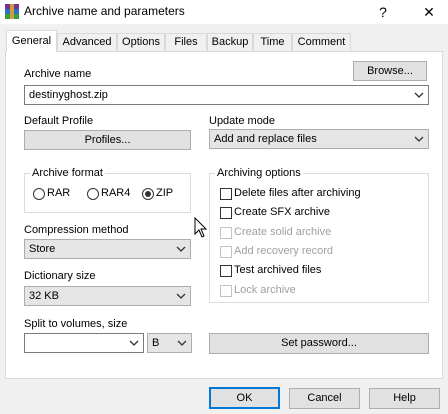  I want to click on ok-button: OK, so click(244, 398).